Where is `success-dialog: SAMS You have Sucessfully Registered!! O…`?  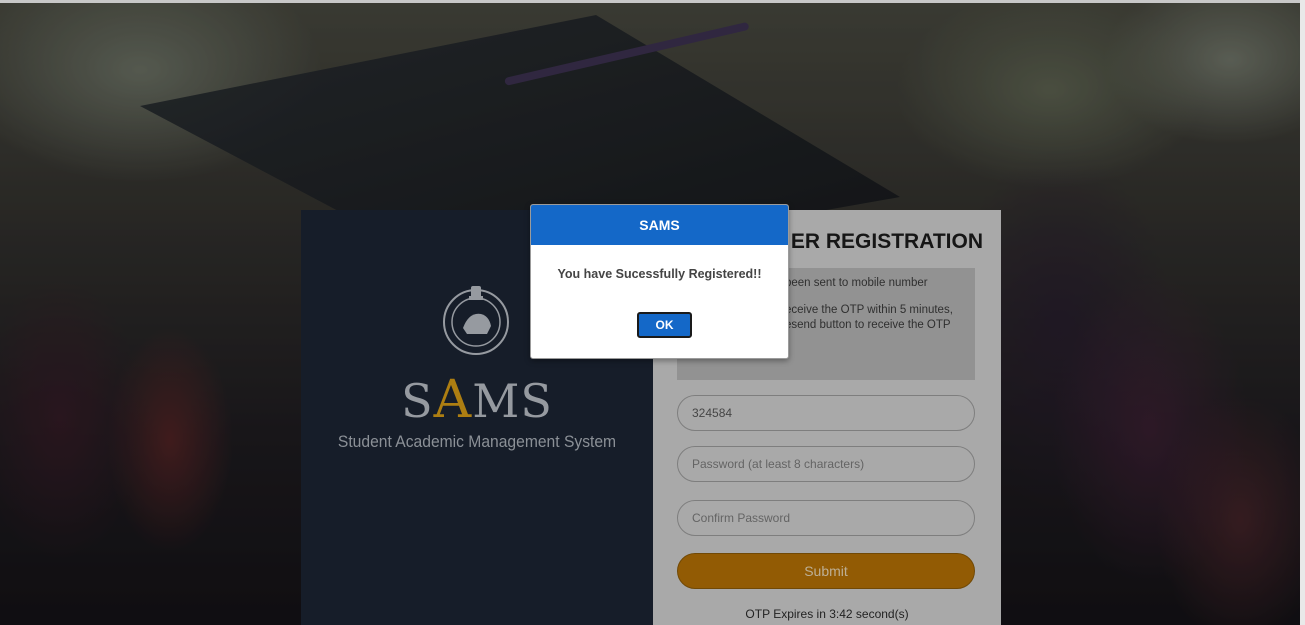 success-dialog: SAMS You have Sucessfully Registered!! O… is located at coordinates (659, 281).